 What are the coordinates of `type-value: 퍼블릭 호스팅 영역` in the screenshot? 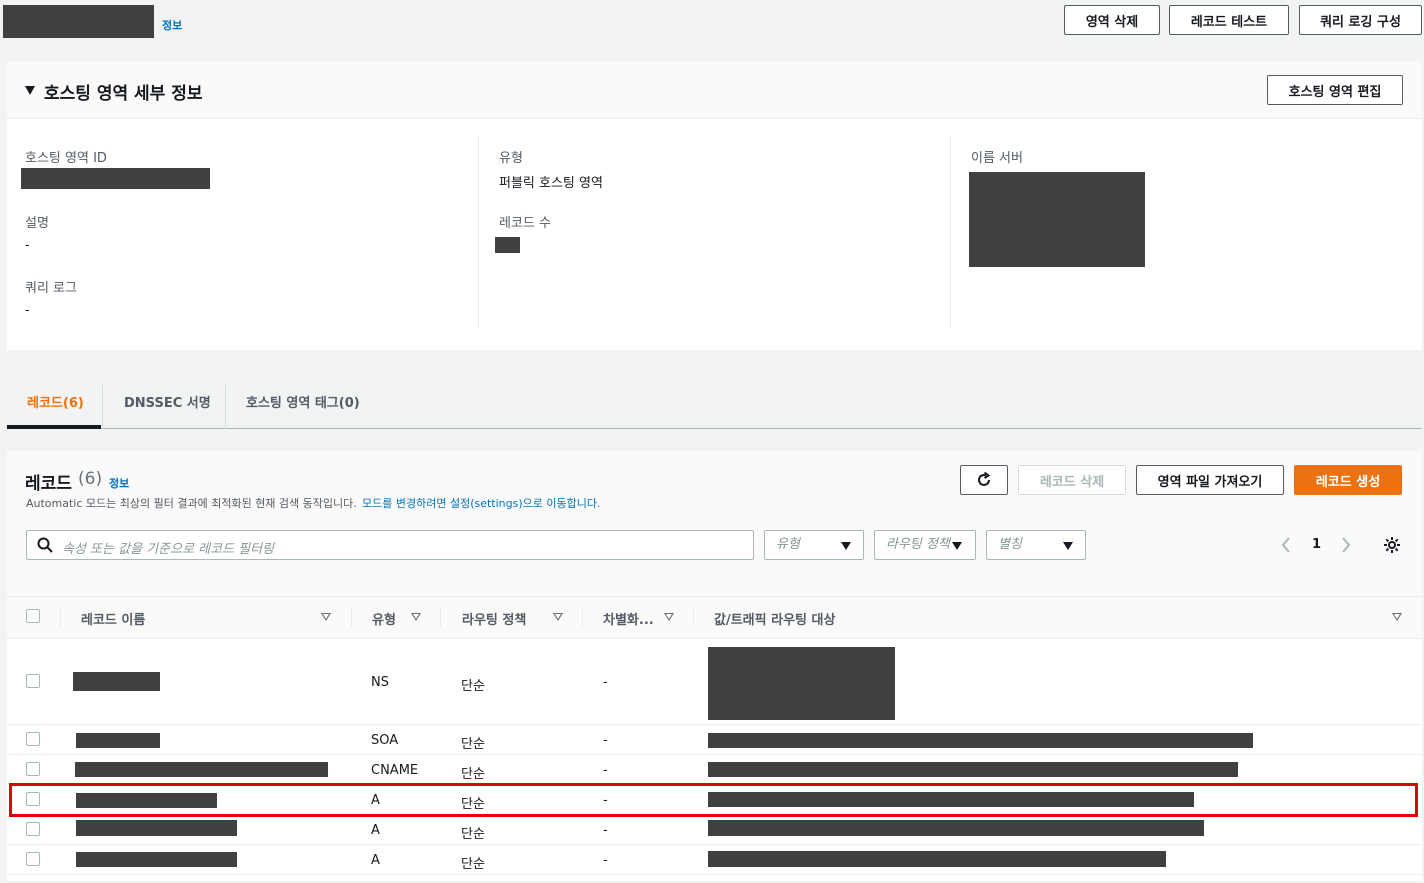 It's located at (551, 183).